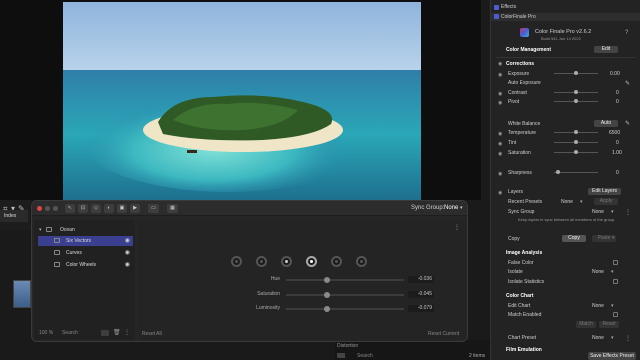 The image size is (640, 360). I want to click on sharpness-slider, so click(576, 172).